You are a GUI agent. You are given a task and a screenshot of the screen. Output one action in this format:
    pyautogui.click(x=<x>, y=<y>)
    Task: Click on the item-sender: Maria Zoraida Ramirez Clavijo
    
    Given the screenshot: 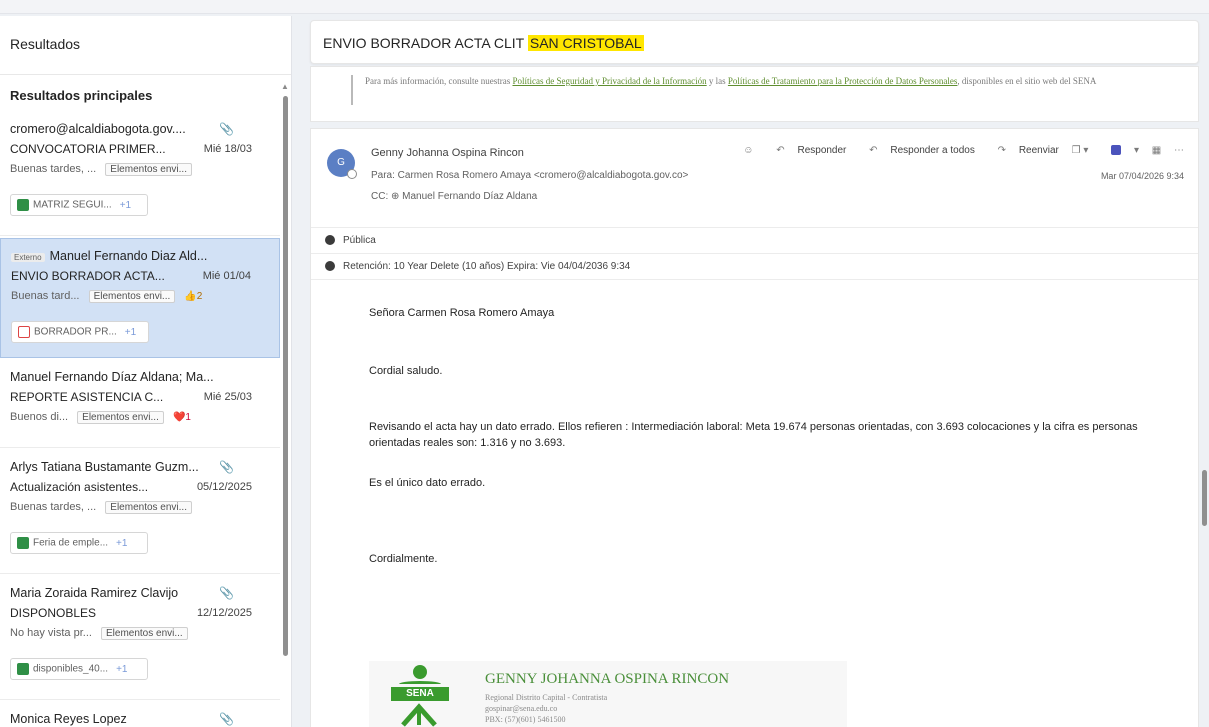 What is the action you would take?
    pyautogui.click(x=94, y=593)
    